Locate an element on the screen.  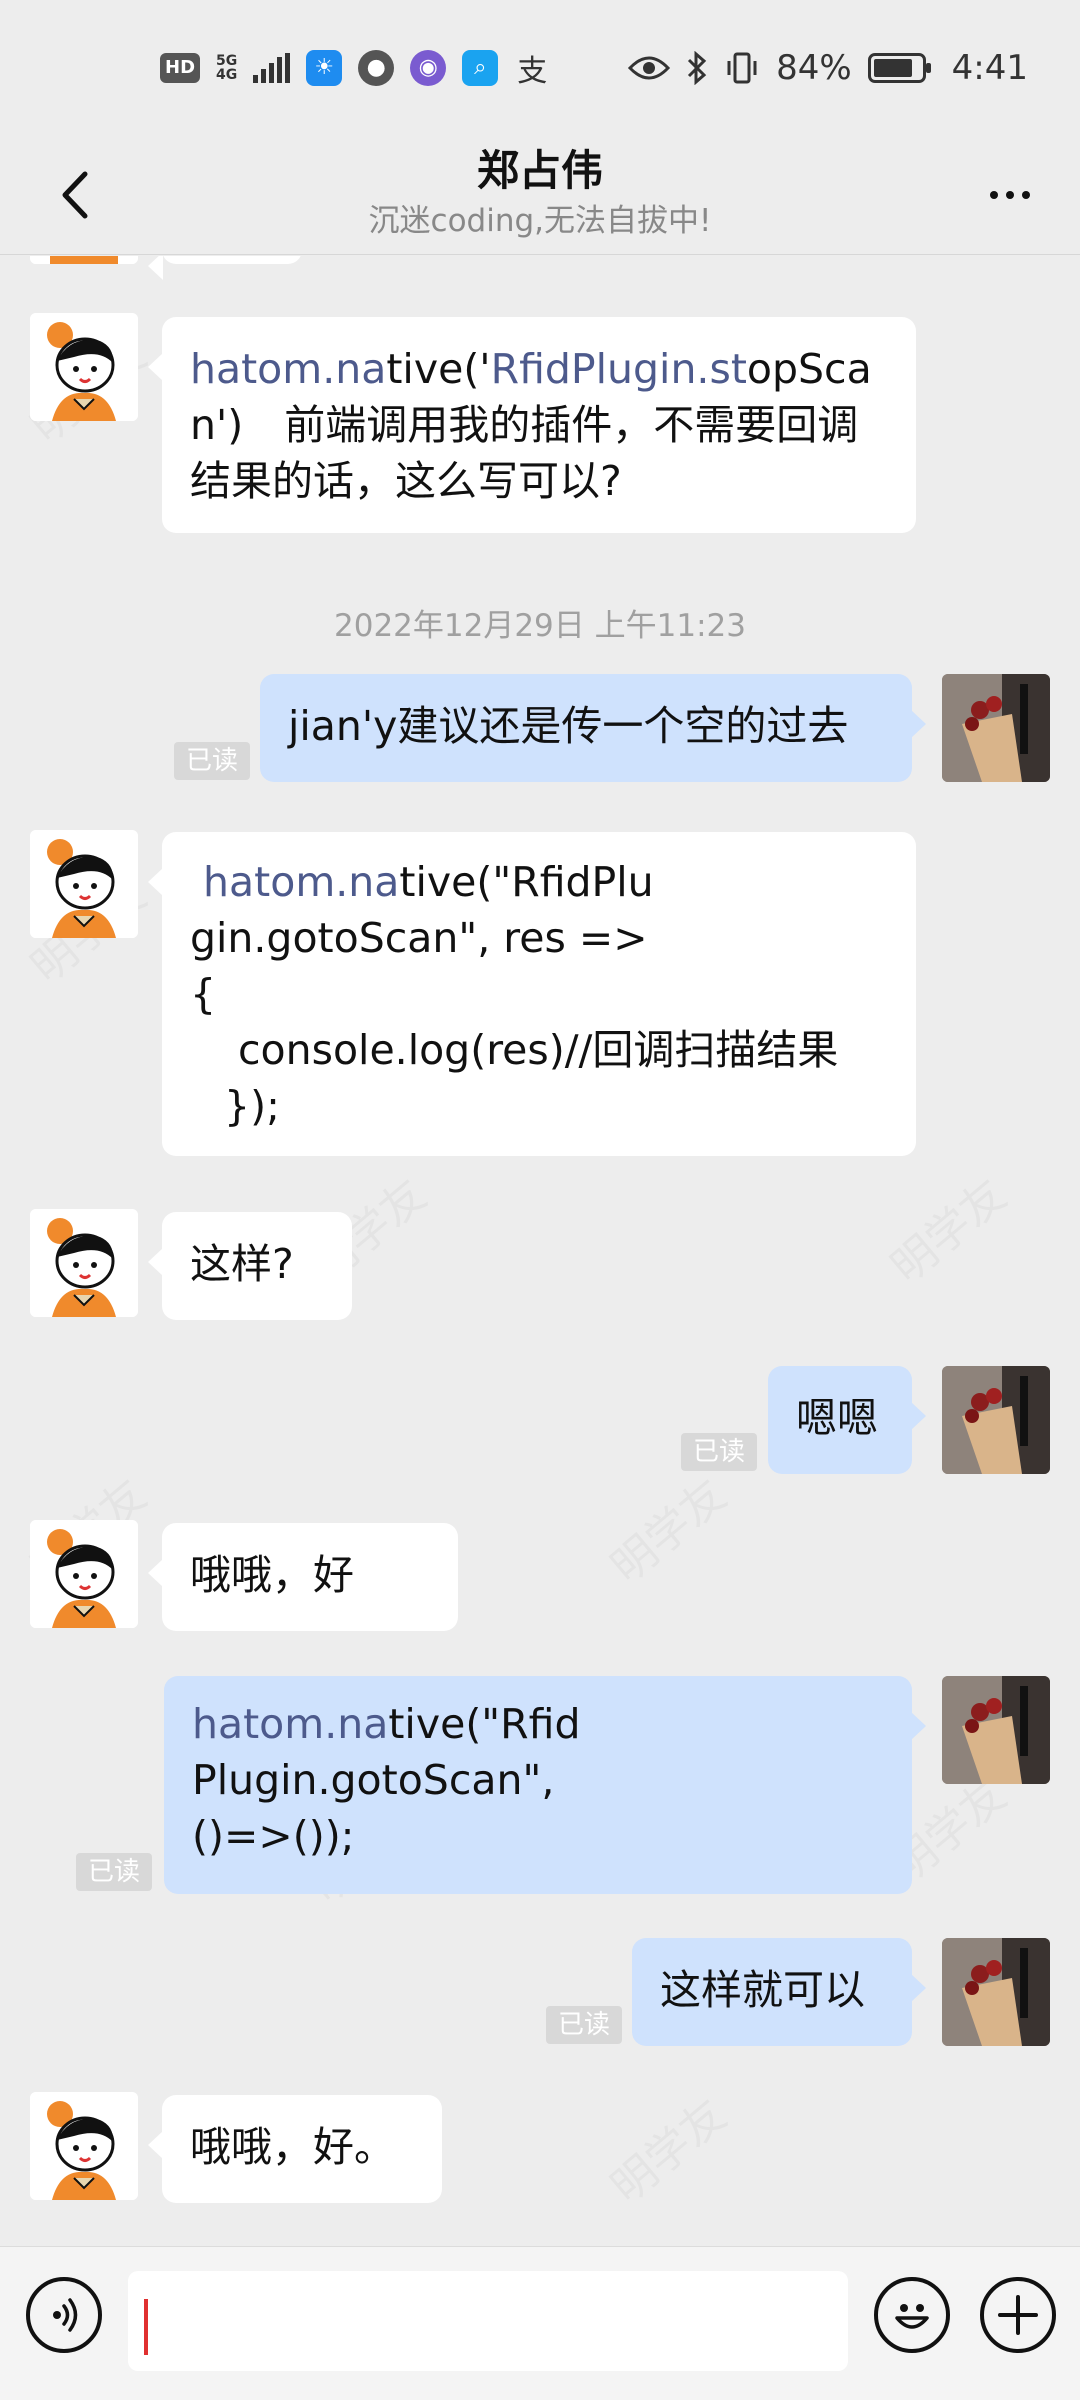
message-bubble-self: jian'y建议还是传一个空的过去 is located at coordinates (593, 728).